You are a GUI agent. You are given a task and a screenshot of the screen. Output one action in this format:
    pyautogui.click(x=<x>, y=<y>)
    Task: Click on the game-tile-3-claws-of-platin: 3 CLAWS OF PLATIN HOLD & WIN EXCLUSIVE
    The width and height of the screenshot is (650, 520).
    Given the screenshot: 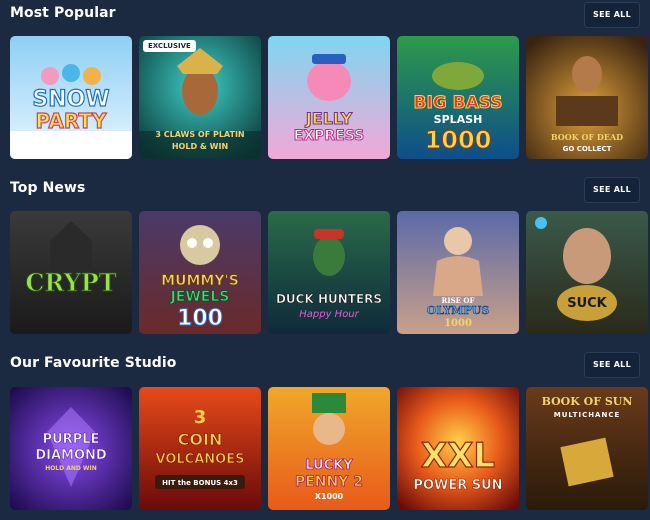 What is the action you would take?
    pyautogui.click(x=200, y=97)
    